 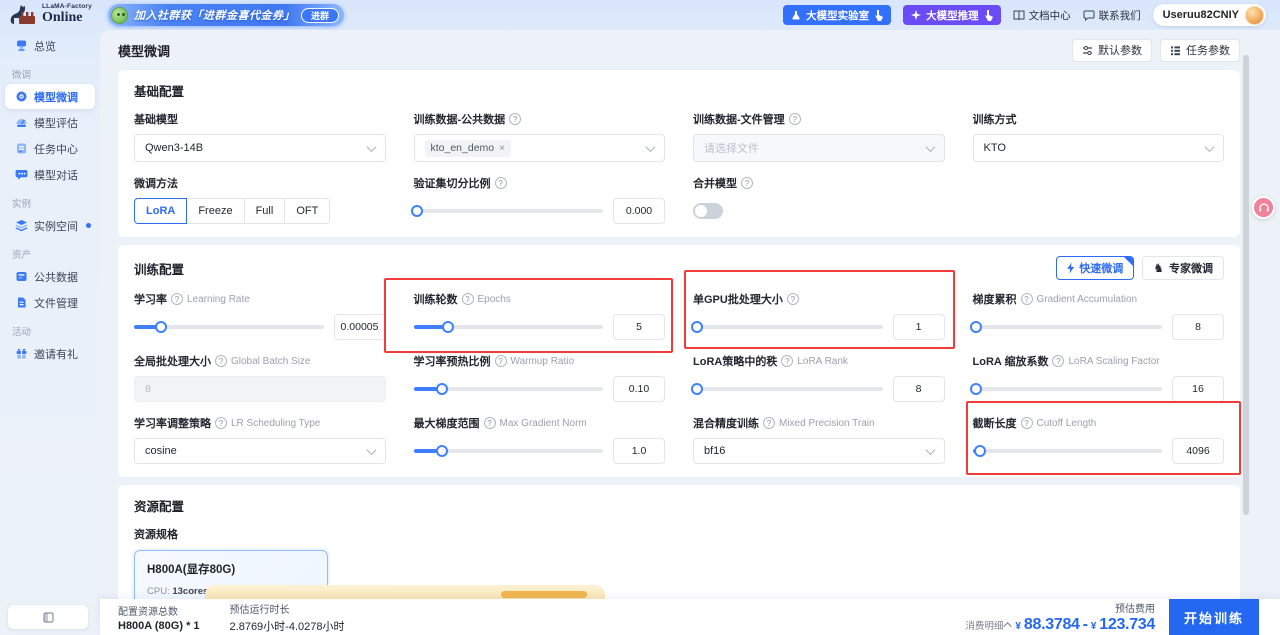 What do you see at coordinates (1095, 268) in the screenshot?
I see `quick-finetune-button: 快速微调` at bounding box center [1095, 268].